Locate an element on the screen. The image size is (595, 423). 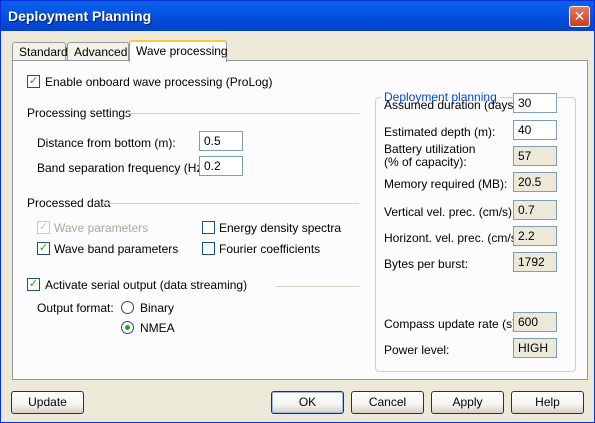
tab-wave-processing: Wave processing is located at coordinates (178, 51).